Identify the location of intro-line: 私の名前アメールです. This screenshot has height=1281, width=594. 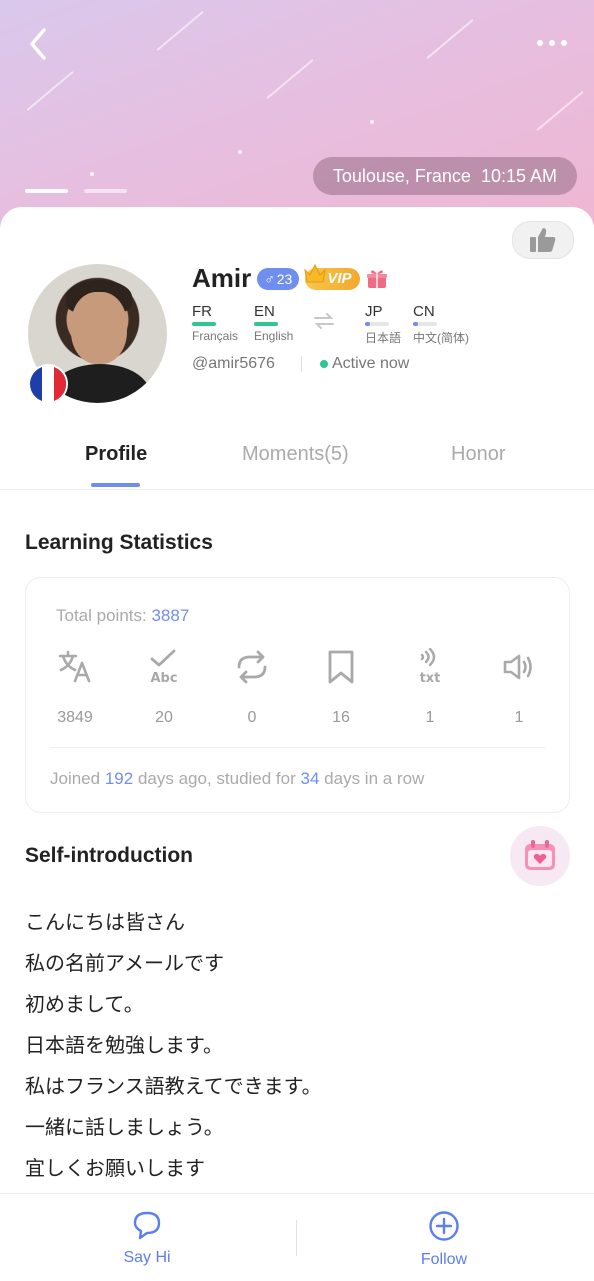
(124, 963).